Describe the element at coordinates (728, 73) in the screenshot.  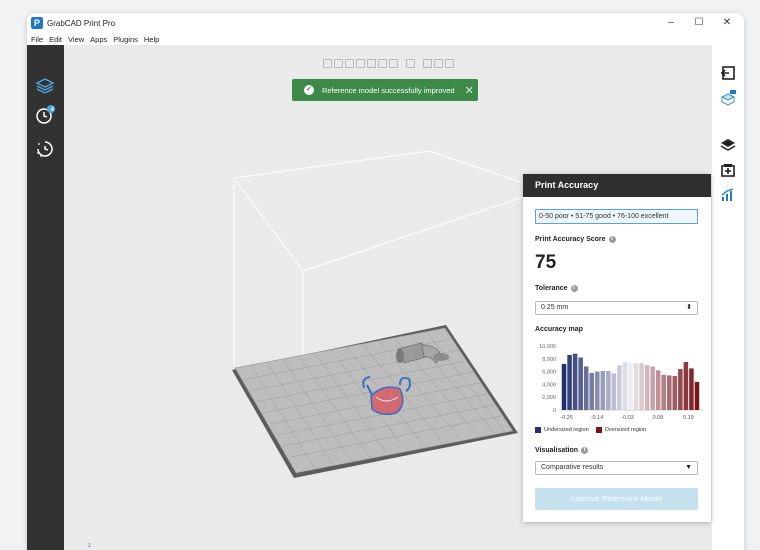
I see `exit-icon` at that location.